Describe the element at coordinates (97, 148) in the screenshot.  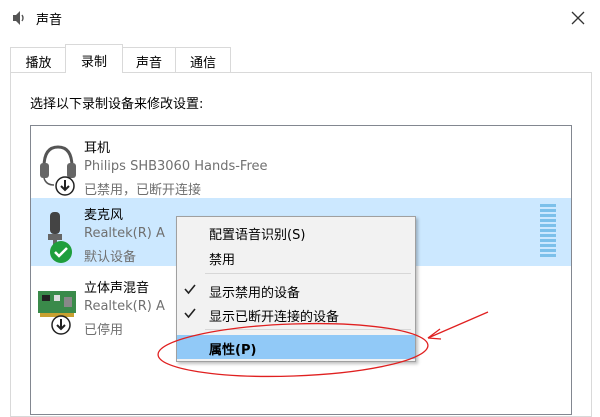
I see `device-name: 耳机` at that location.